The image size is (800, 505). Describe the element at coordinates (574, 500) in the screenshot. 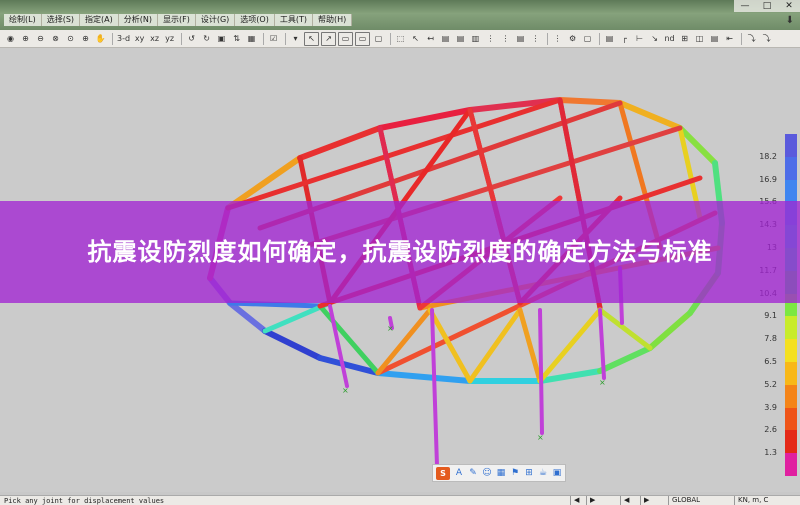

I see `prev-button: ◀` at that location.